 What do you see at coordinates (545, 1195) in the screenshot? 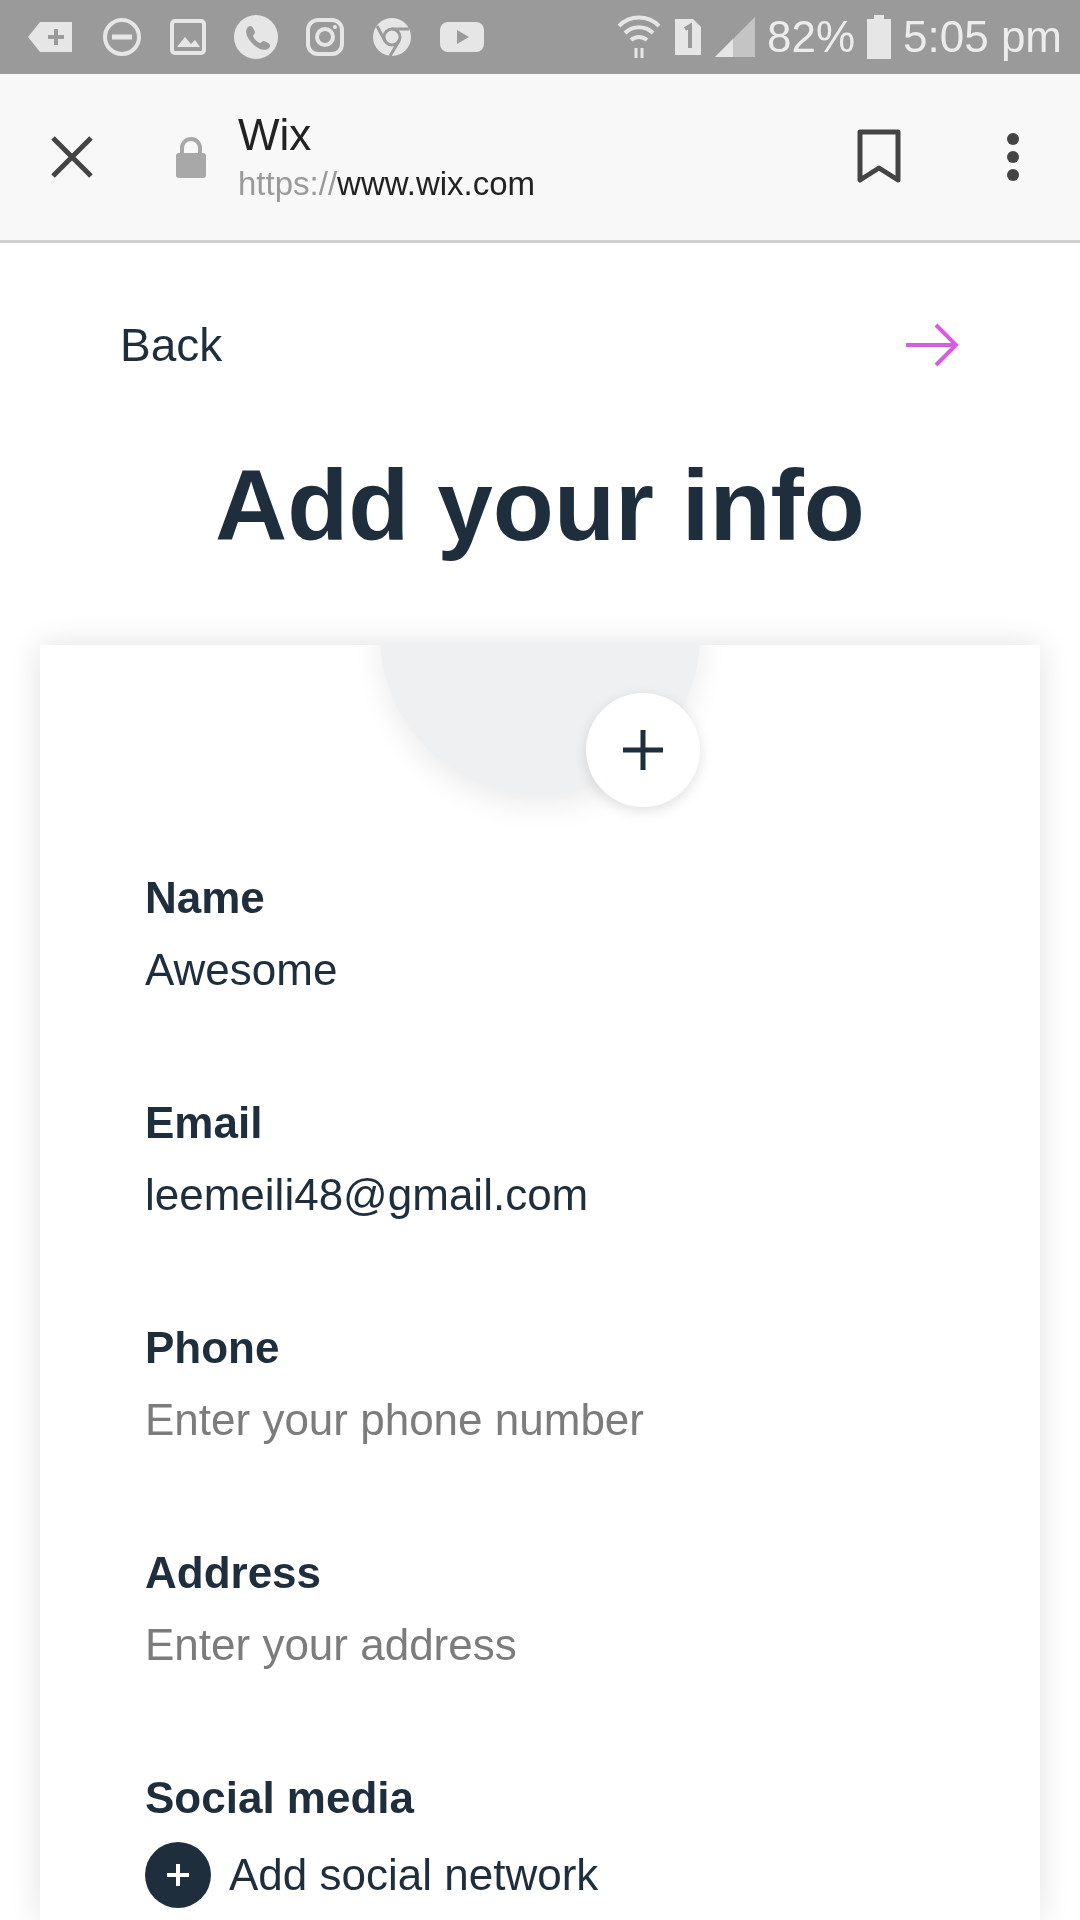
I see `input-field: leemeili48@gmail.com` at bounding box center [545, 1195].